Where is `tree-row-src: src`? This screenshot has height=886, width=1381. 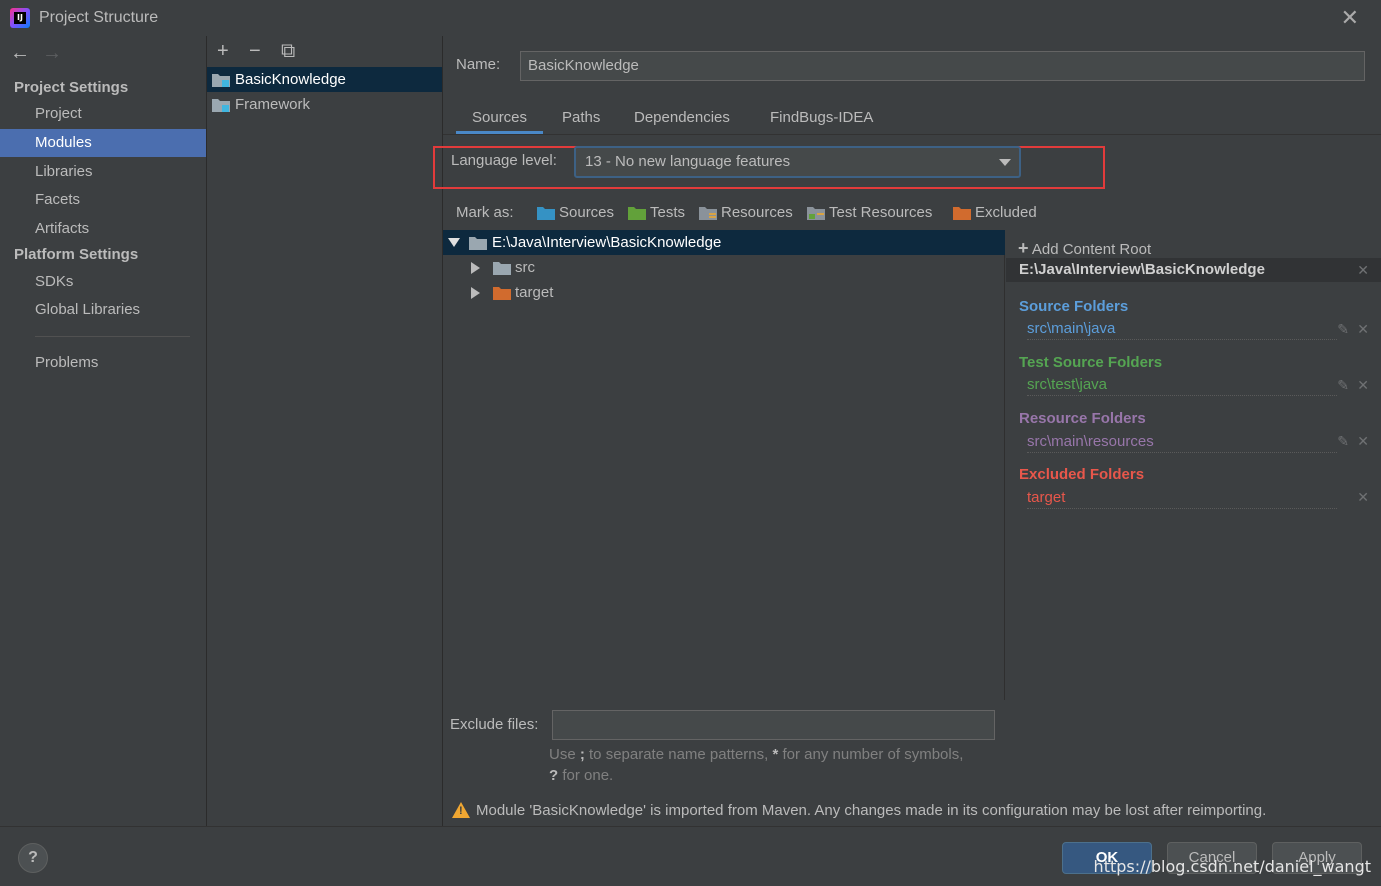 tree-row-src: src is located at coordinates (724, 267).